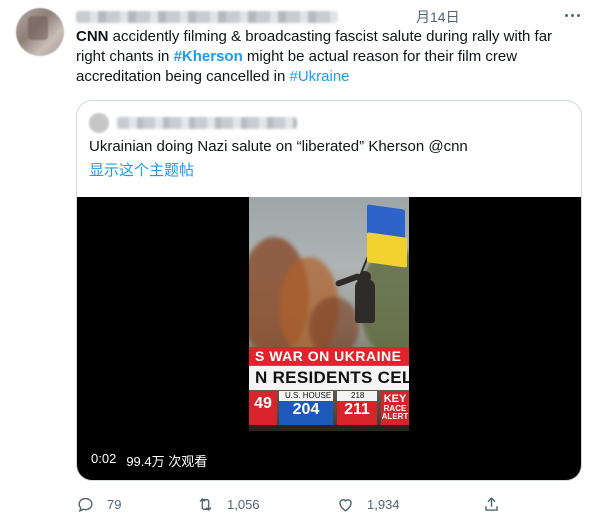 Image resolution: width=598 pixels, height=523 pixels. I want to click on tweet-header: 月14日, so click(268, 17).